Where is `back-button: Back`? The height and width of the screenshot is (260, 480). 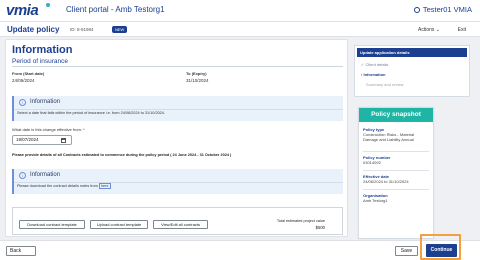
back-button: Back is located at coordinates (21, 251).